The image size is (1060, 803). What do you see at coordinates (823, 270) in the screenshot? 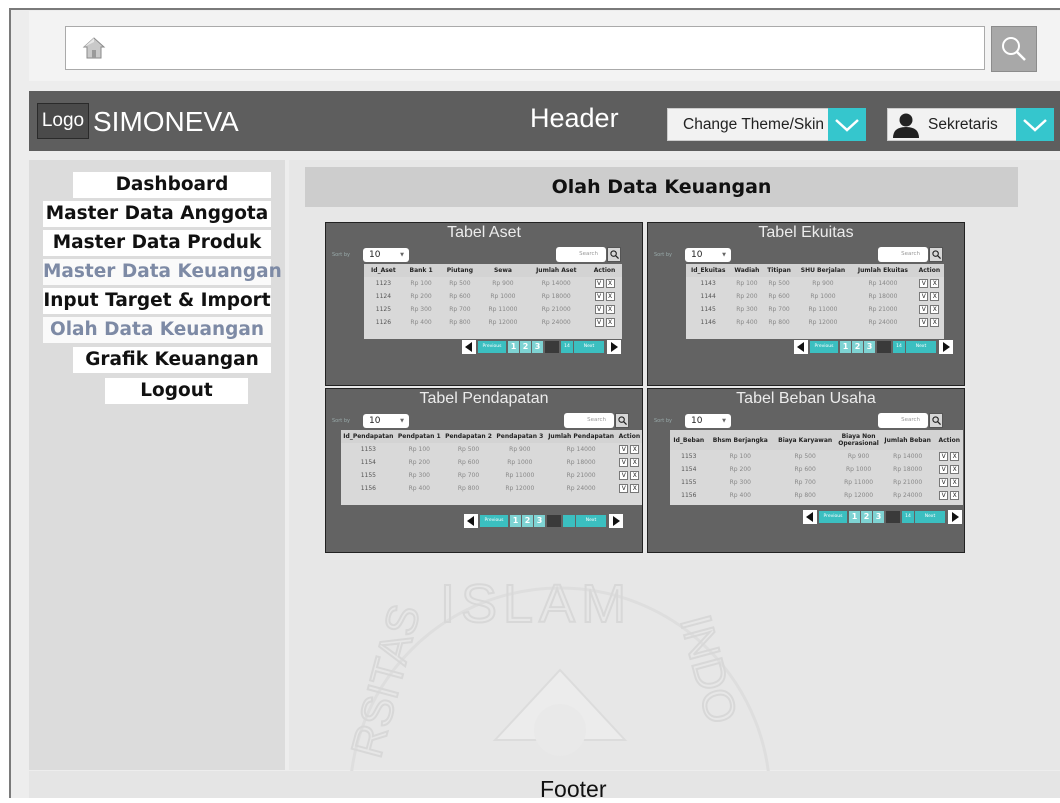
I see `column-header: SHU Berjalan` at bounding box center [823, 270].